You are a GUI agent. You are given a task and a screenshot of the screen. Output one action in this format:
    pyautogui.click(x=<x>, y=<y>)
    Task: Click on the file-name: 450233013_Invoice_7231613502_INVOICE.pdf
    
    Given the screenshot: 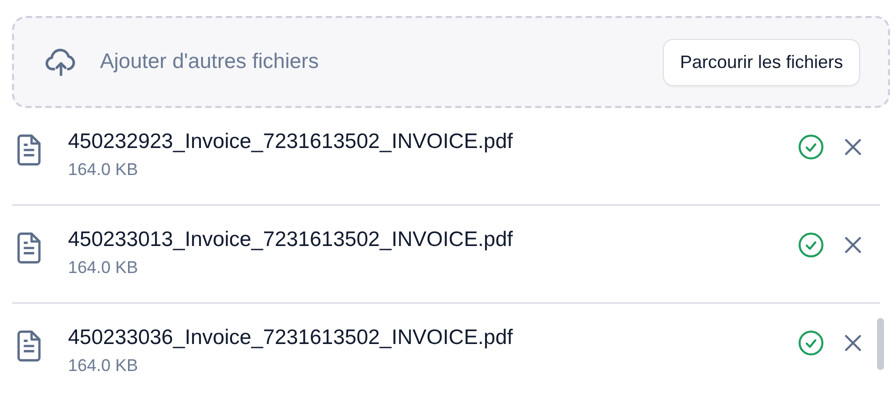 What is the action you would take?
    pyautogui.click(x=290, y=240)
    